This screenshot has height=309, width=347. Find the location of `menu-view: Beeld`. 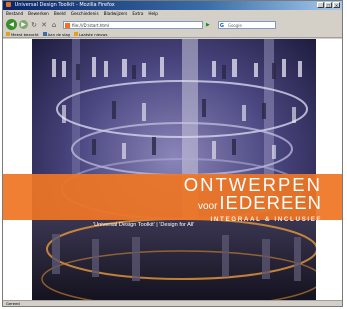

menu-view: Beeld is located at coordinates (60, 14).